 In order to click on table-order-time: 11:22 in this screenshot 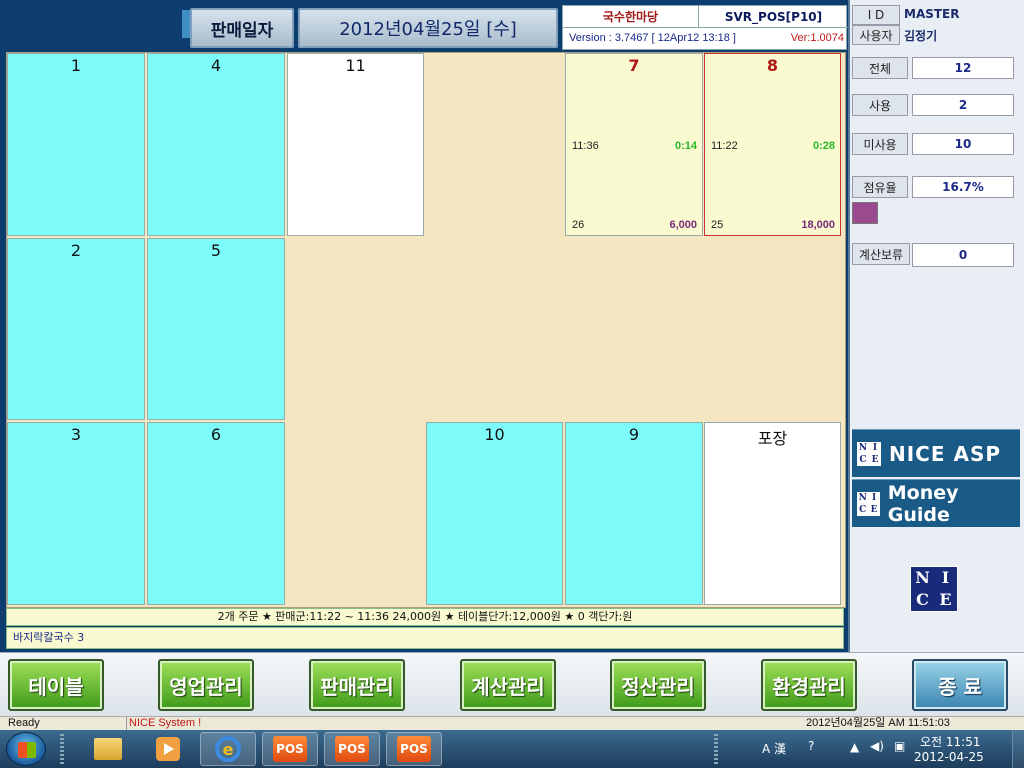, I will do `click(724, 146)`.